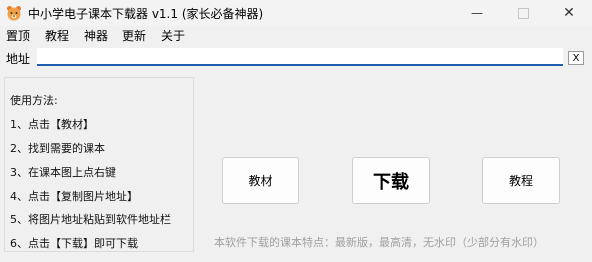 The image size is (592, 262). Describe the element at coordinates (18, 59) in the screenshot. I see `address-label: 地址` at that location.